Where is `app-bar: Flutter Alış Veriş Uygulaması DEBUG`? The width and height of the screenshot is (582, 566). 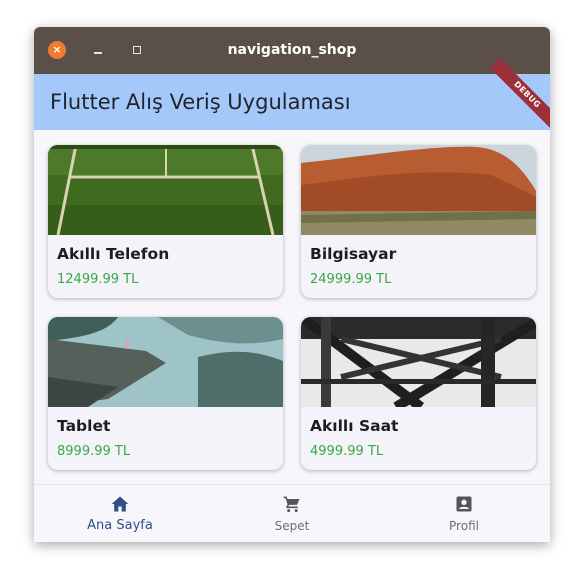 app-bar: Flutter Alış Veriş Uygulaması DEBUG is located at coordinates (292, 95).